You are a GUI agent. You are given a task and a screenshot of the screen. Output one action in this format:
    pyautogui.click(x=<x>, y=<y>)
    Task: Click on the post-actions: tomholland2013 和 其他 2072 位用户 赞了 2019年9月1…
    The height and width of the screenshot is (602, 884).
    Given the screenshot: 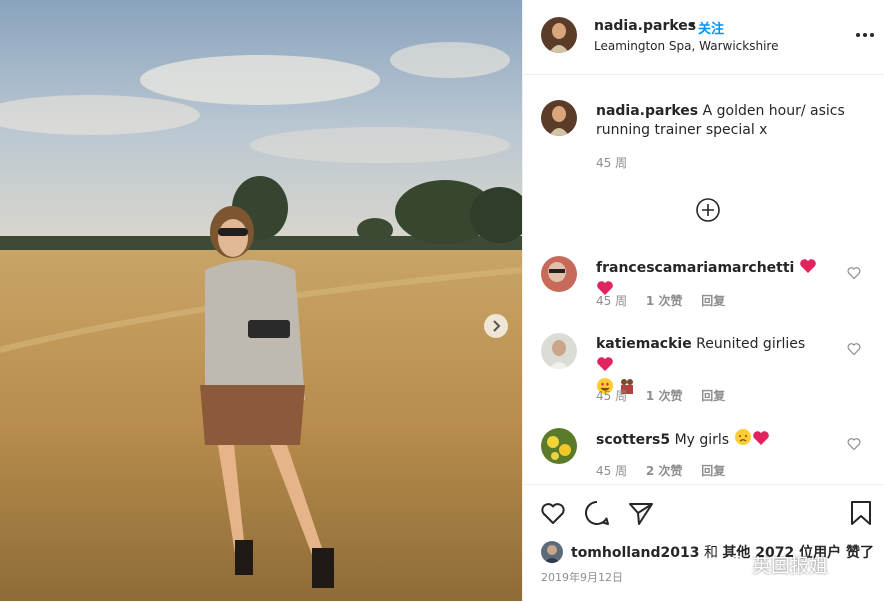 What is the action you would take?
    pyautogui.click(x=703, y=543)
    